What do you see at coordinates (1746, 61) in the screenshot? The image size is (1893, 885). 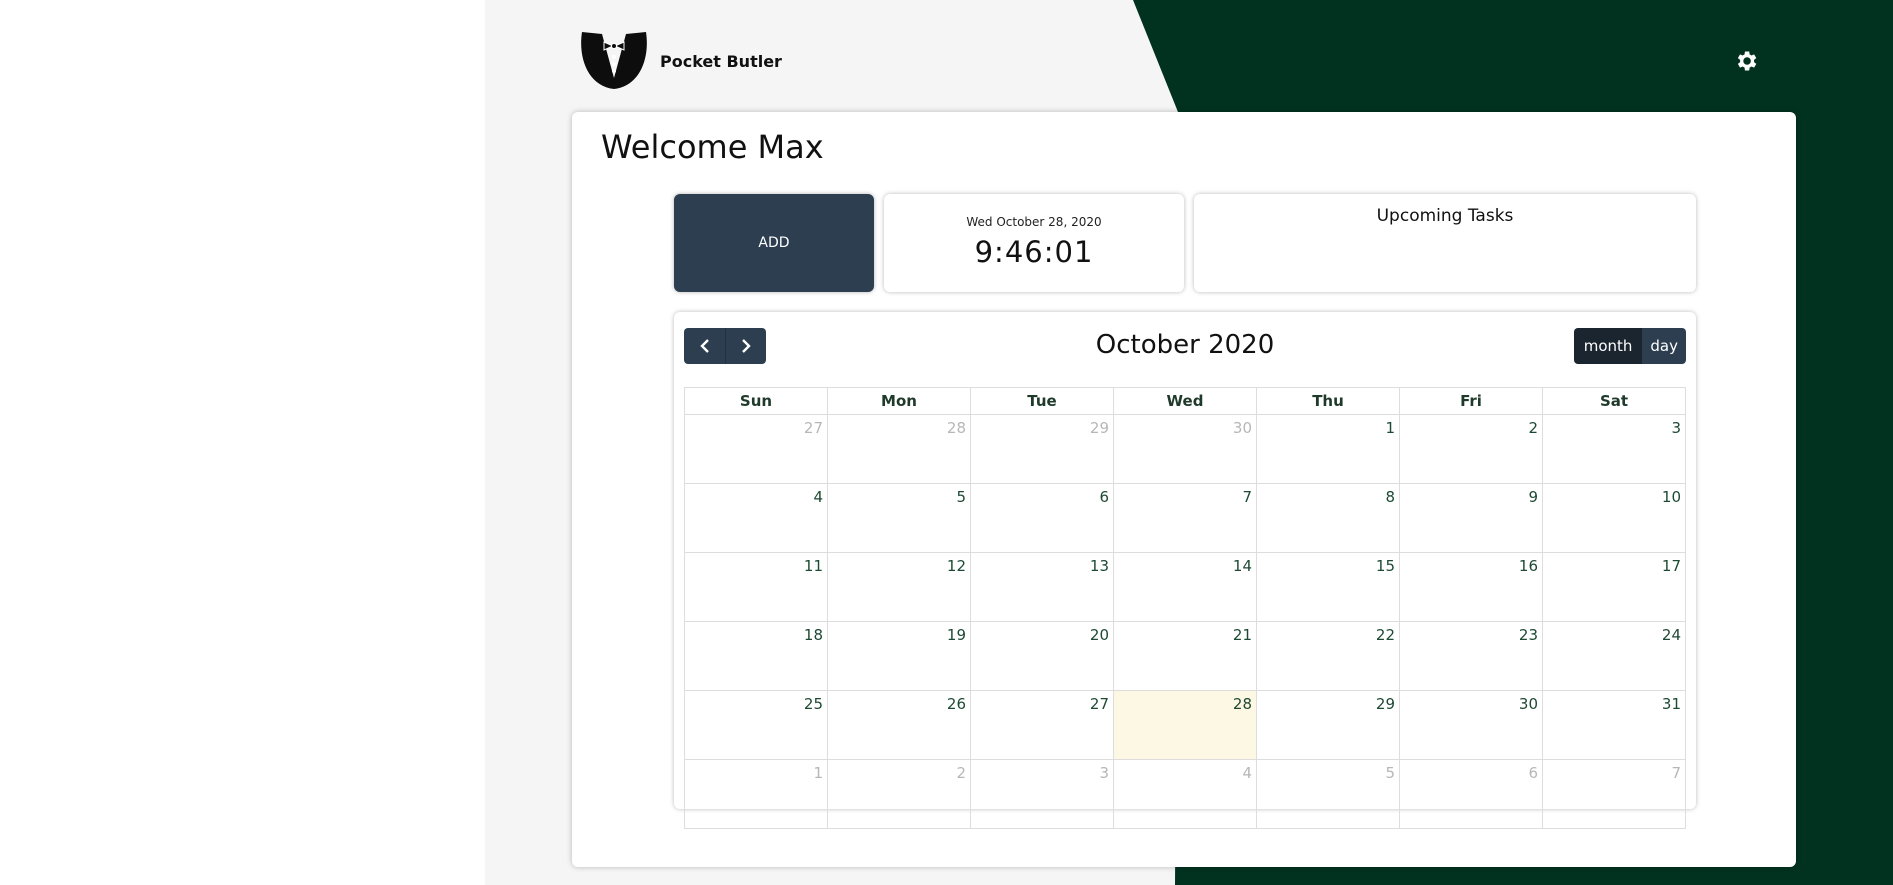 I see `gear-icon` at bounding box center [1746, 61].